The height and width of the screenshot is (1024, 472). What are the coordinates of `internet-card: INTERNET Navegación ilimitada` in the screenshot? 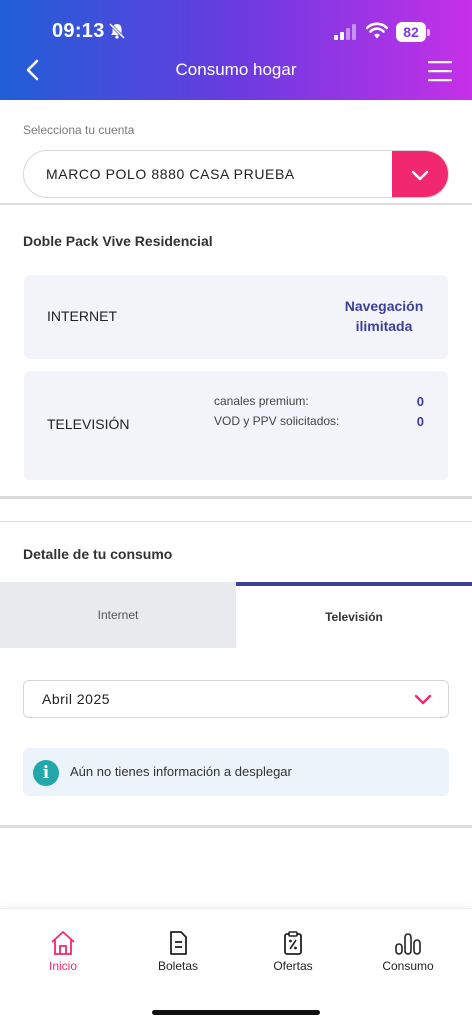 It's located at (236, 317).